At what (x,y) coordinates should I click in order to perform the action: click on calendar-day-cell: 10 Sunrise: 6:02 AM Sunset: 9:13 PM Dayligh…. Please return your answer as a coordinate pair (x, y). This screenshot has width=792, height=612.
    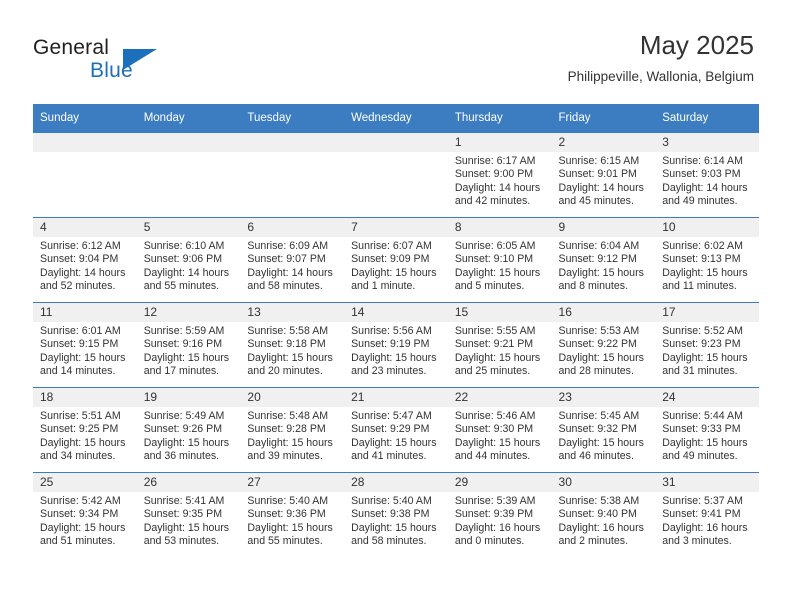
    Looking at the image, I should click on (707, 260).